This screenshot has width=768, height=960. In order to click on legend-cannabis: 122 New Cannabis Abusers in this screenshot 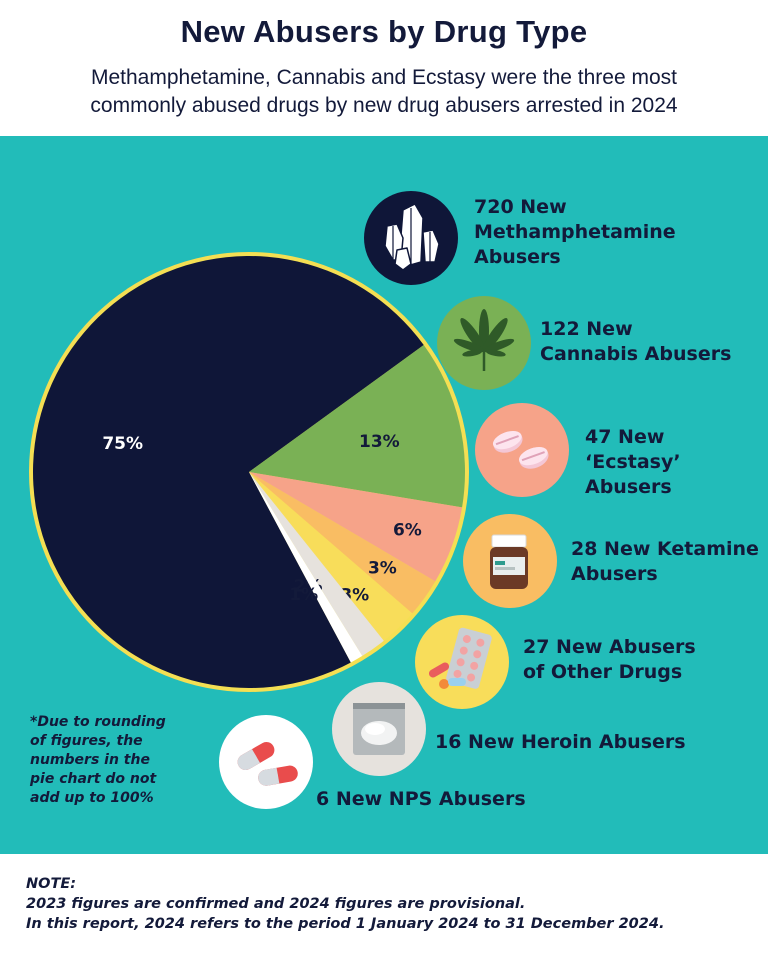, I will do `click(635, 342)`.